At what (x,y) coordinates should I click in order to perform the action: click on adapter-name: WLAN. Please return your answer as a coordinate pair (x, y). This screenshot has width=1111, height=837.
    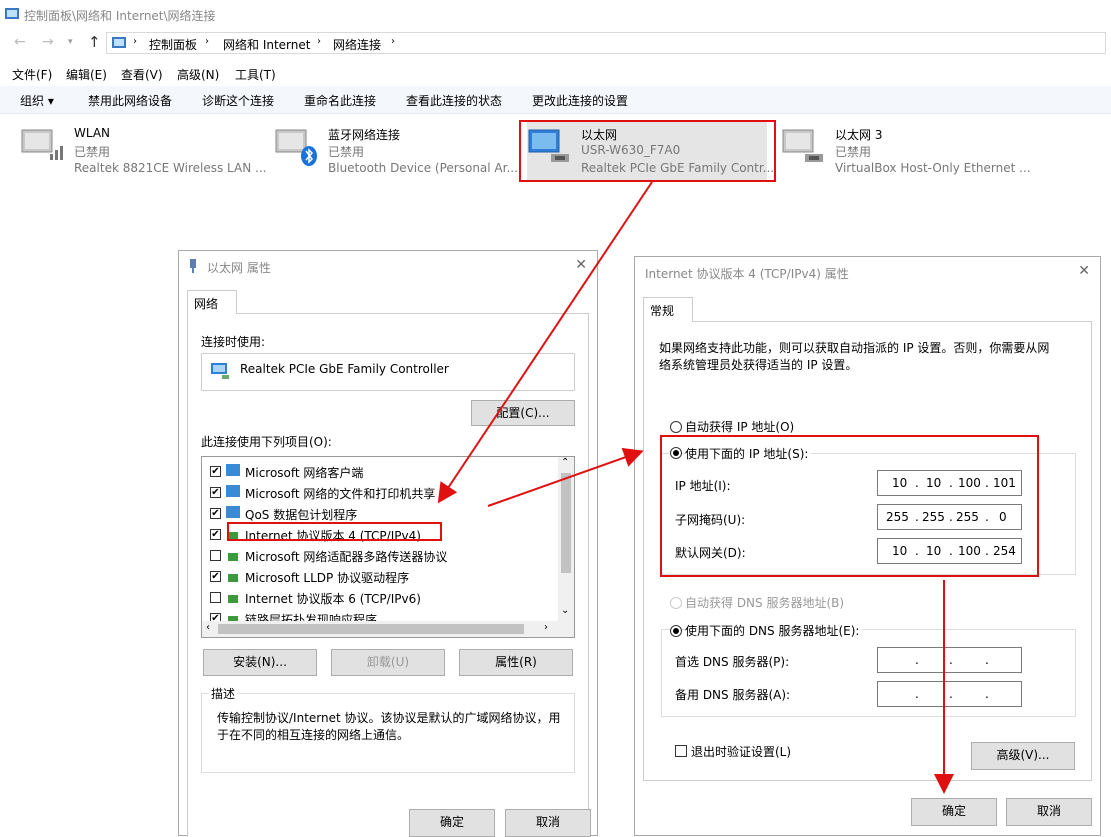
    Looking at the image, I should click on (92, 133).